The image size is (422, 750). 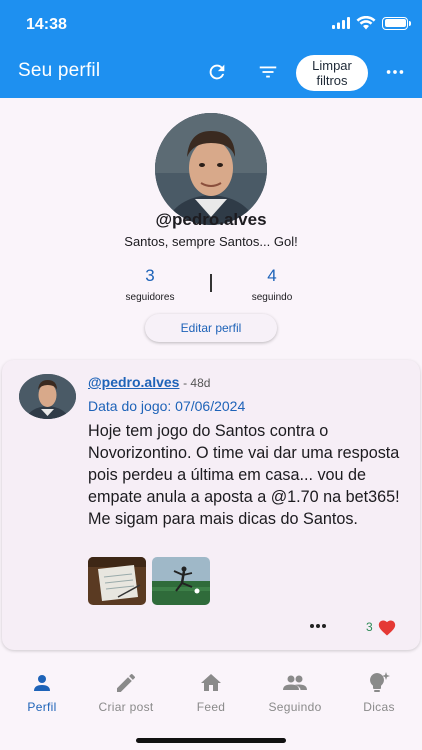 I want to click on notebook-image, so click(x=117, y=581).